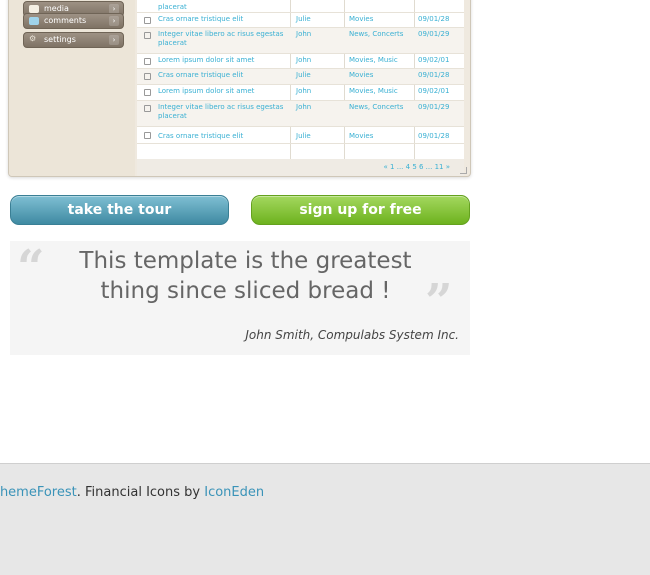 This screenshot has width=650, height=575. Describe the element at coordinates (72, 88) in the screenshot. I see `preview-sidebar: media › comments › ⚙ settings ›` at that location.